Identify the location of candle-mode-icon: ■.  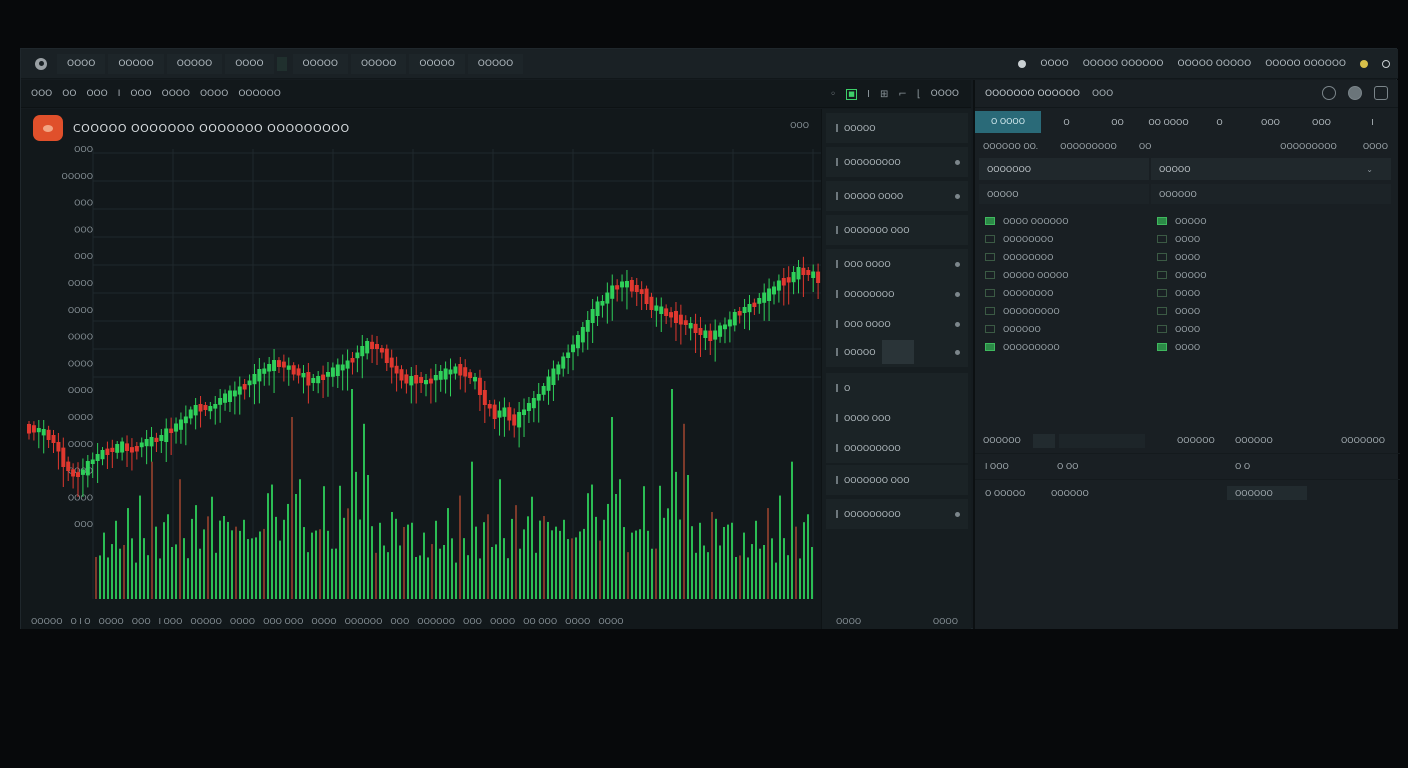
(852, 94).